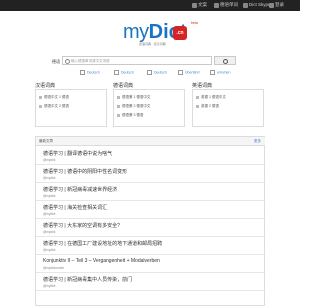 This screenshot has width=320, height=306. I want to click on post-title: 德语学习 | 新冠病毒集中人员传染，前门, so click(87, 279).